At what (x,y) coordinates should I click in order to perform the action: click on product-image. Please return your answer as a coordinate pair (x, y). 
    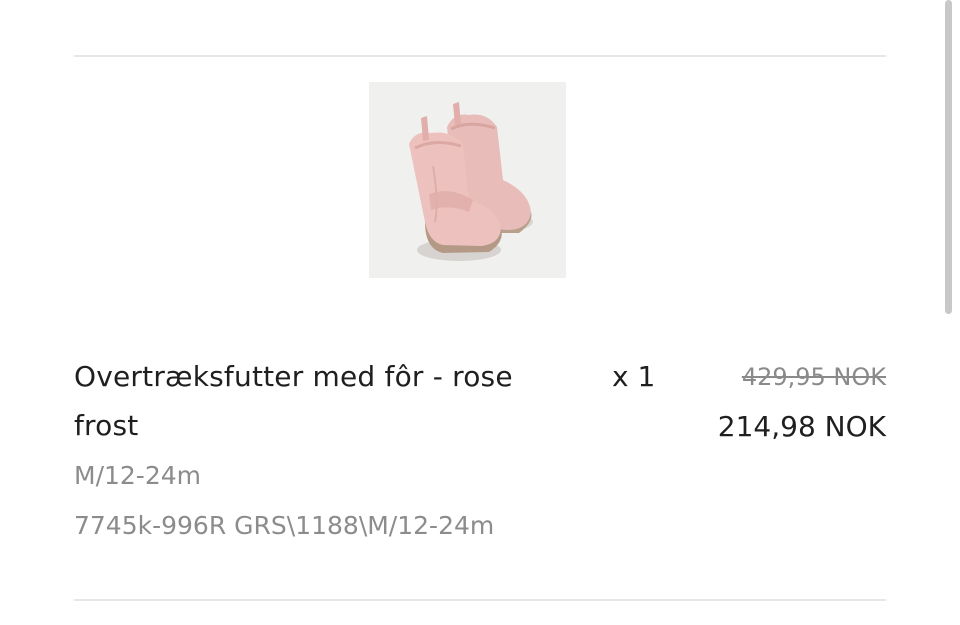
    Looking at the image, I should click on (467, 180).